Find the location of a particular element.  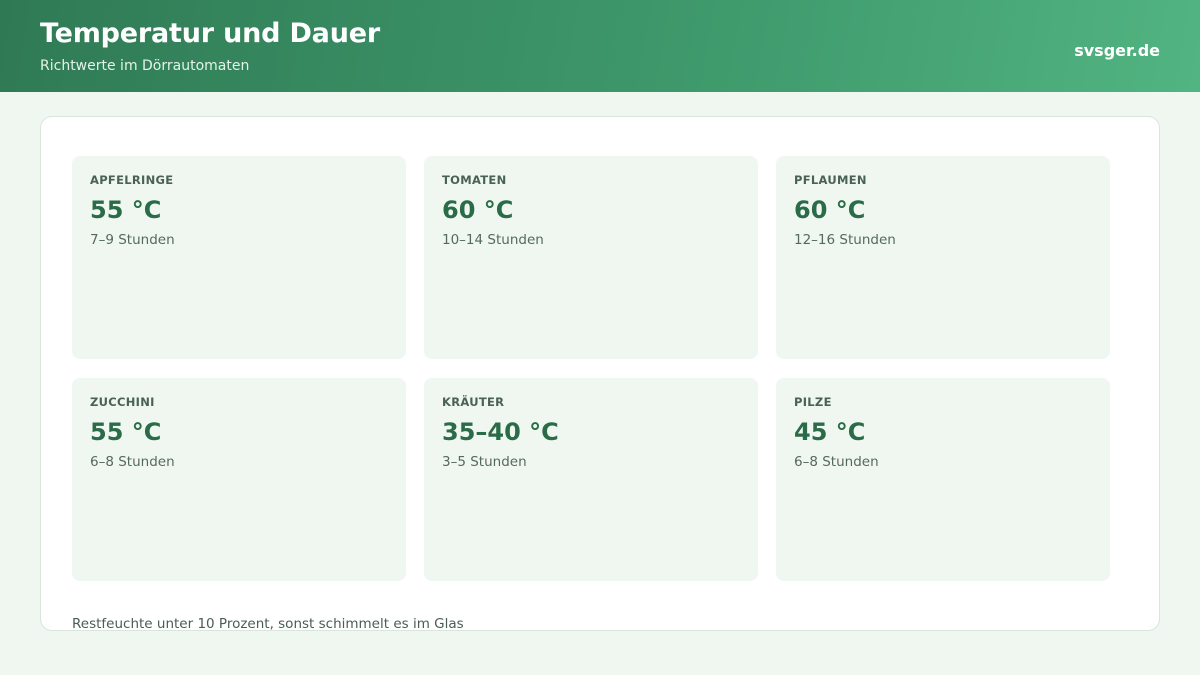

card-name: ZUCCHINI is located at coordinates (122, 402).